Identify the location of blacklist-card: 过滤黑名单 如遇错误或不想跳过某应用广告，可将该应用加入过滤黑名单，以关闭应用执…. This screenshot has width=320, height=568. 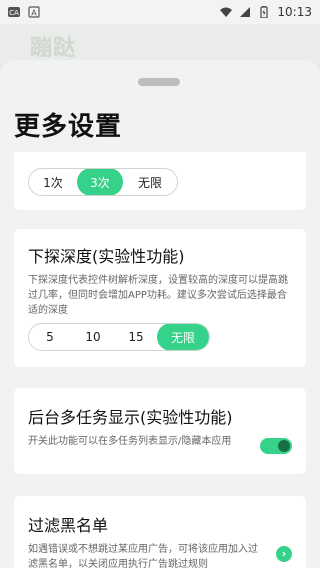
(160, 532).